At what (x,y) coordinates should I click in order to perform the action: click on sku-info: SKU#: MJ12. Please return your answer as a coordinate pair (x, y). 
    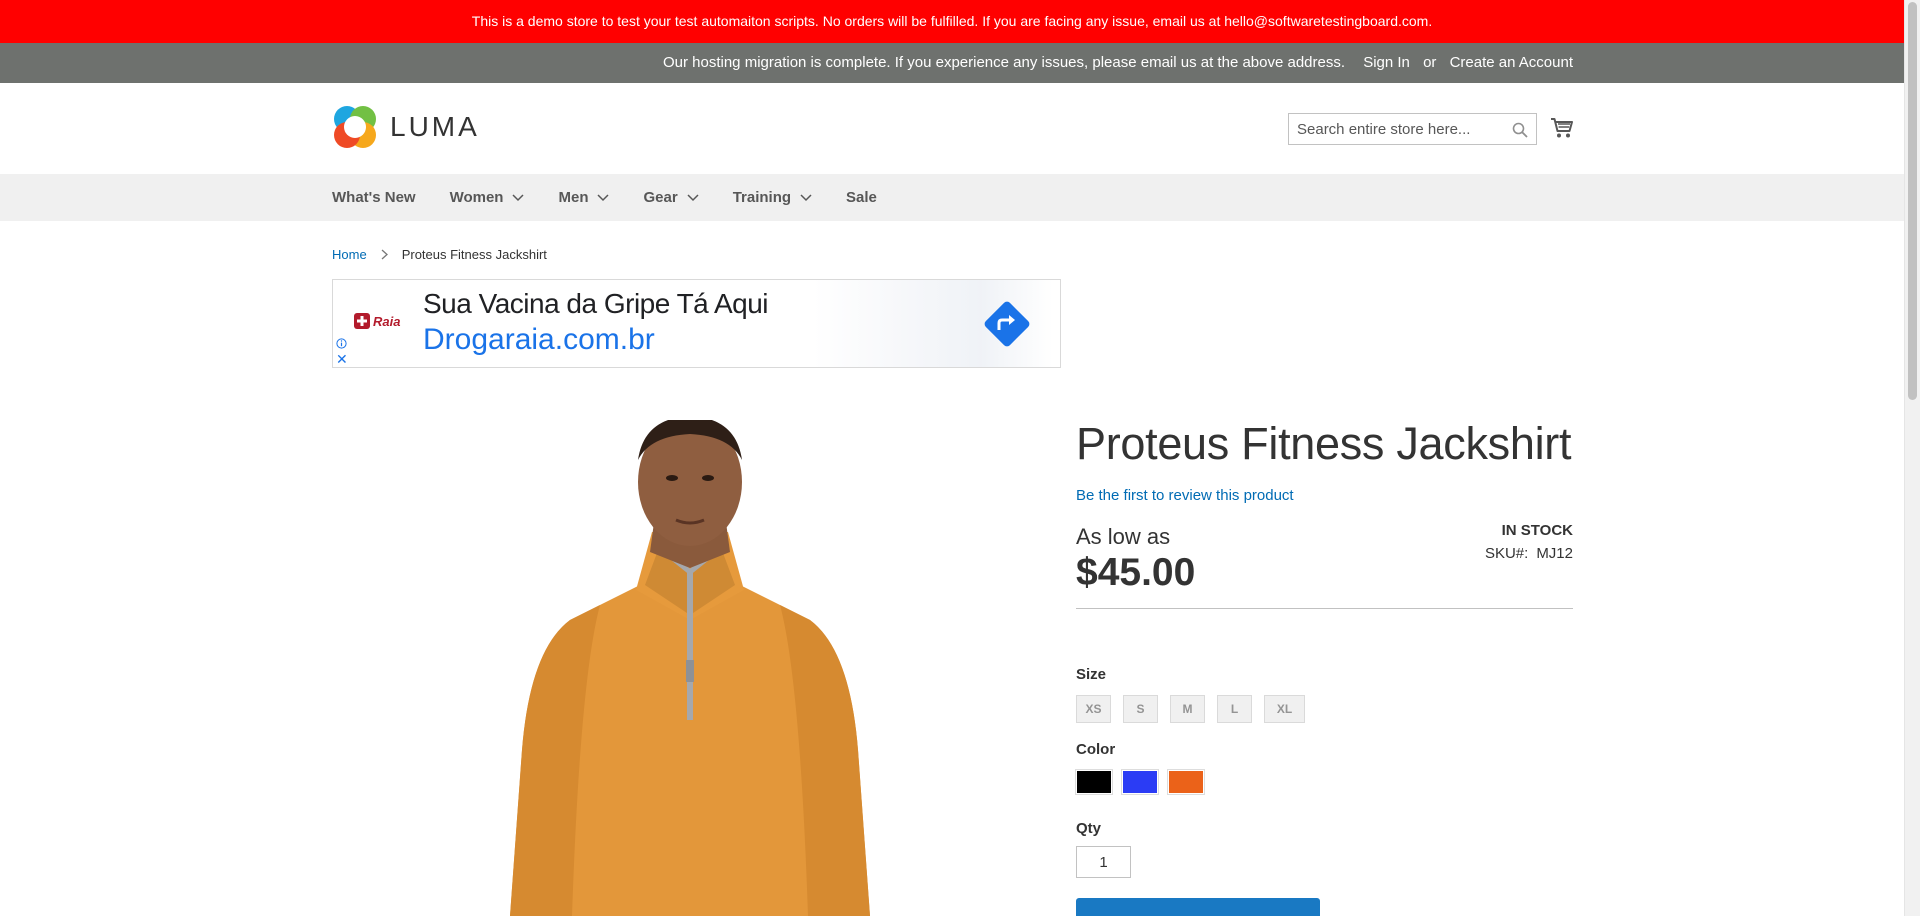
    Looking at the image, I should click on (1529, 553).